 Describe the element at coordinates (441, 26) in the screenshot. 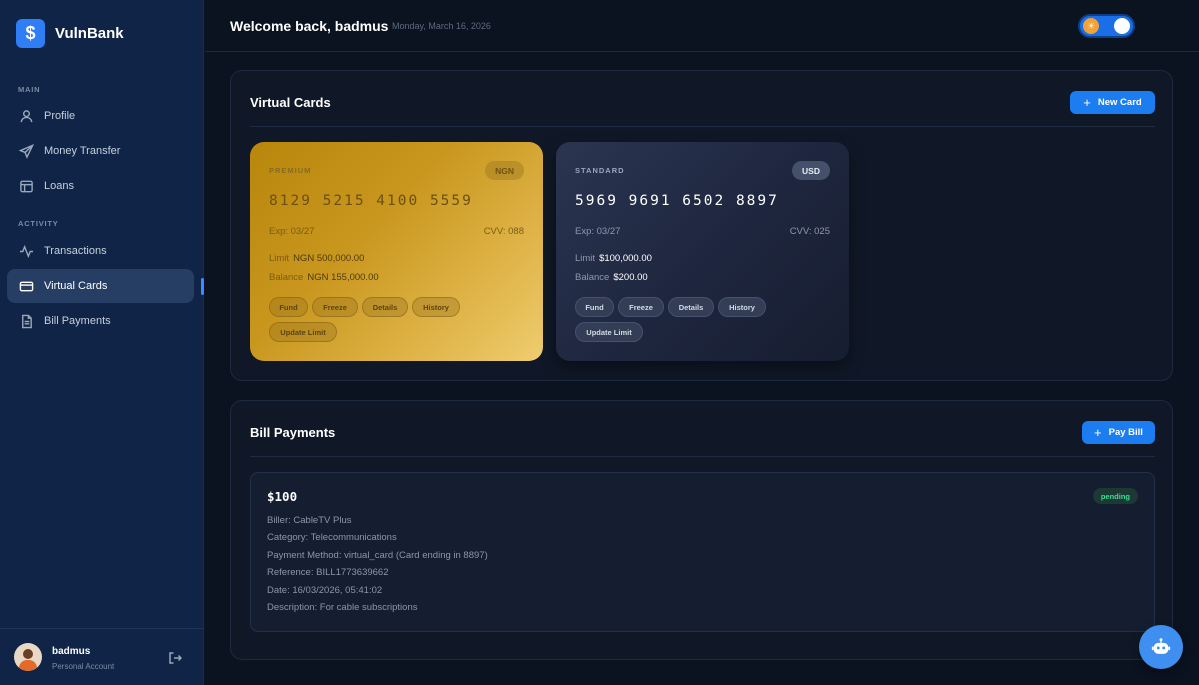

I see `current-date: Monday, March 16, 2026` at that location.